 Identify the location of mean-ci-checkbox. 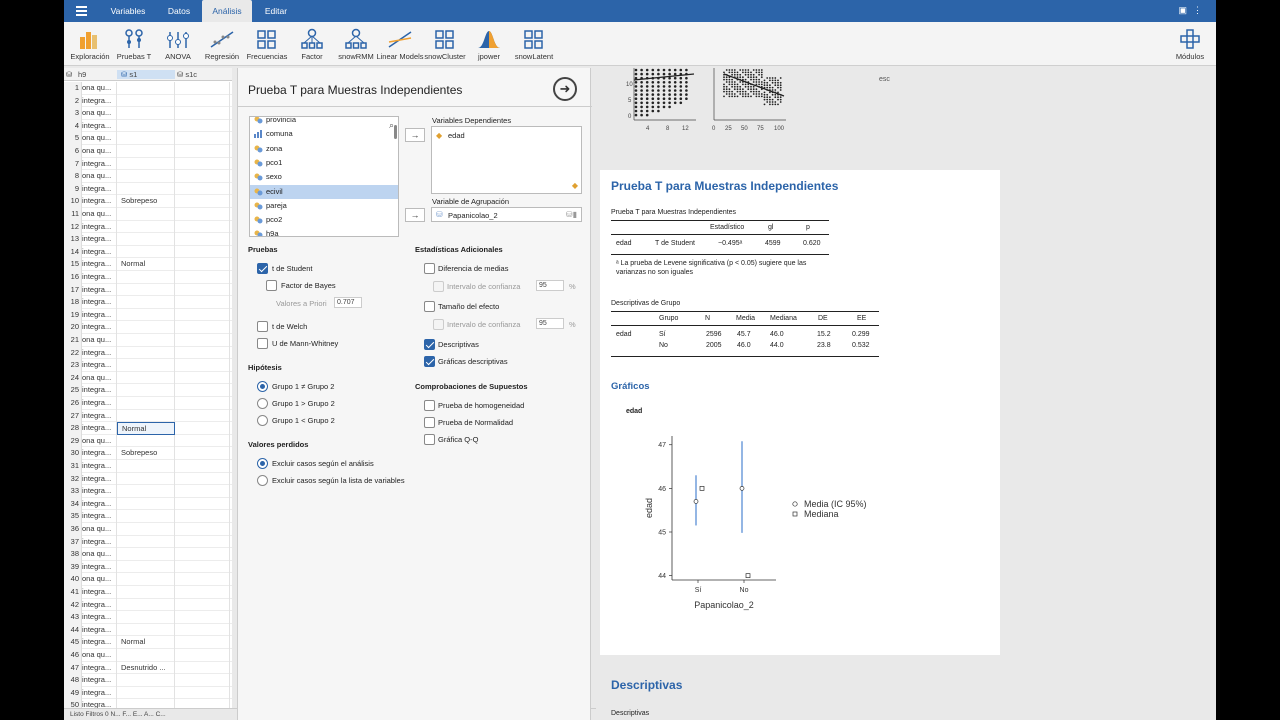
(438, 286).